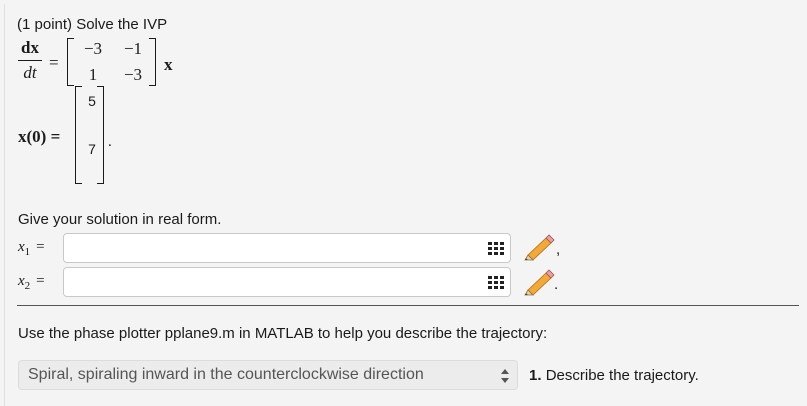 This screenshot has height=406, width=807. I want to click on ode-equals: =, so click(54, 62).